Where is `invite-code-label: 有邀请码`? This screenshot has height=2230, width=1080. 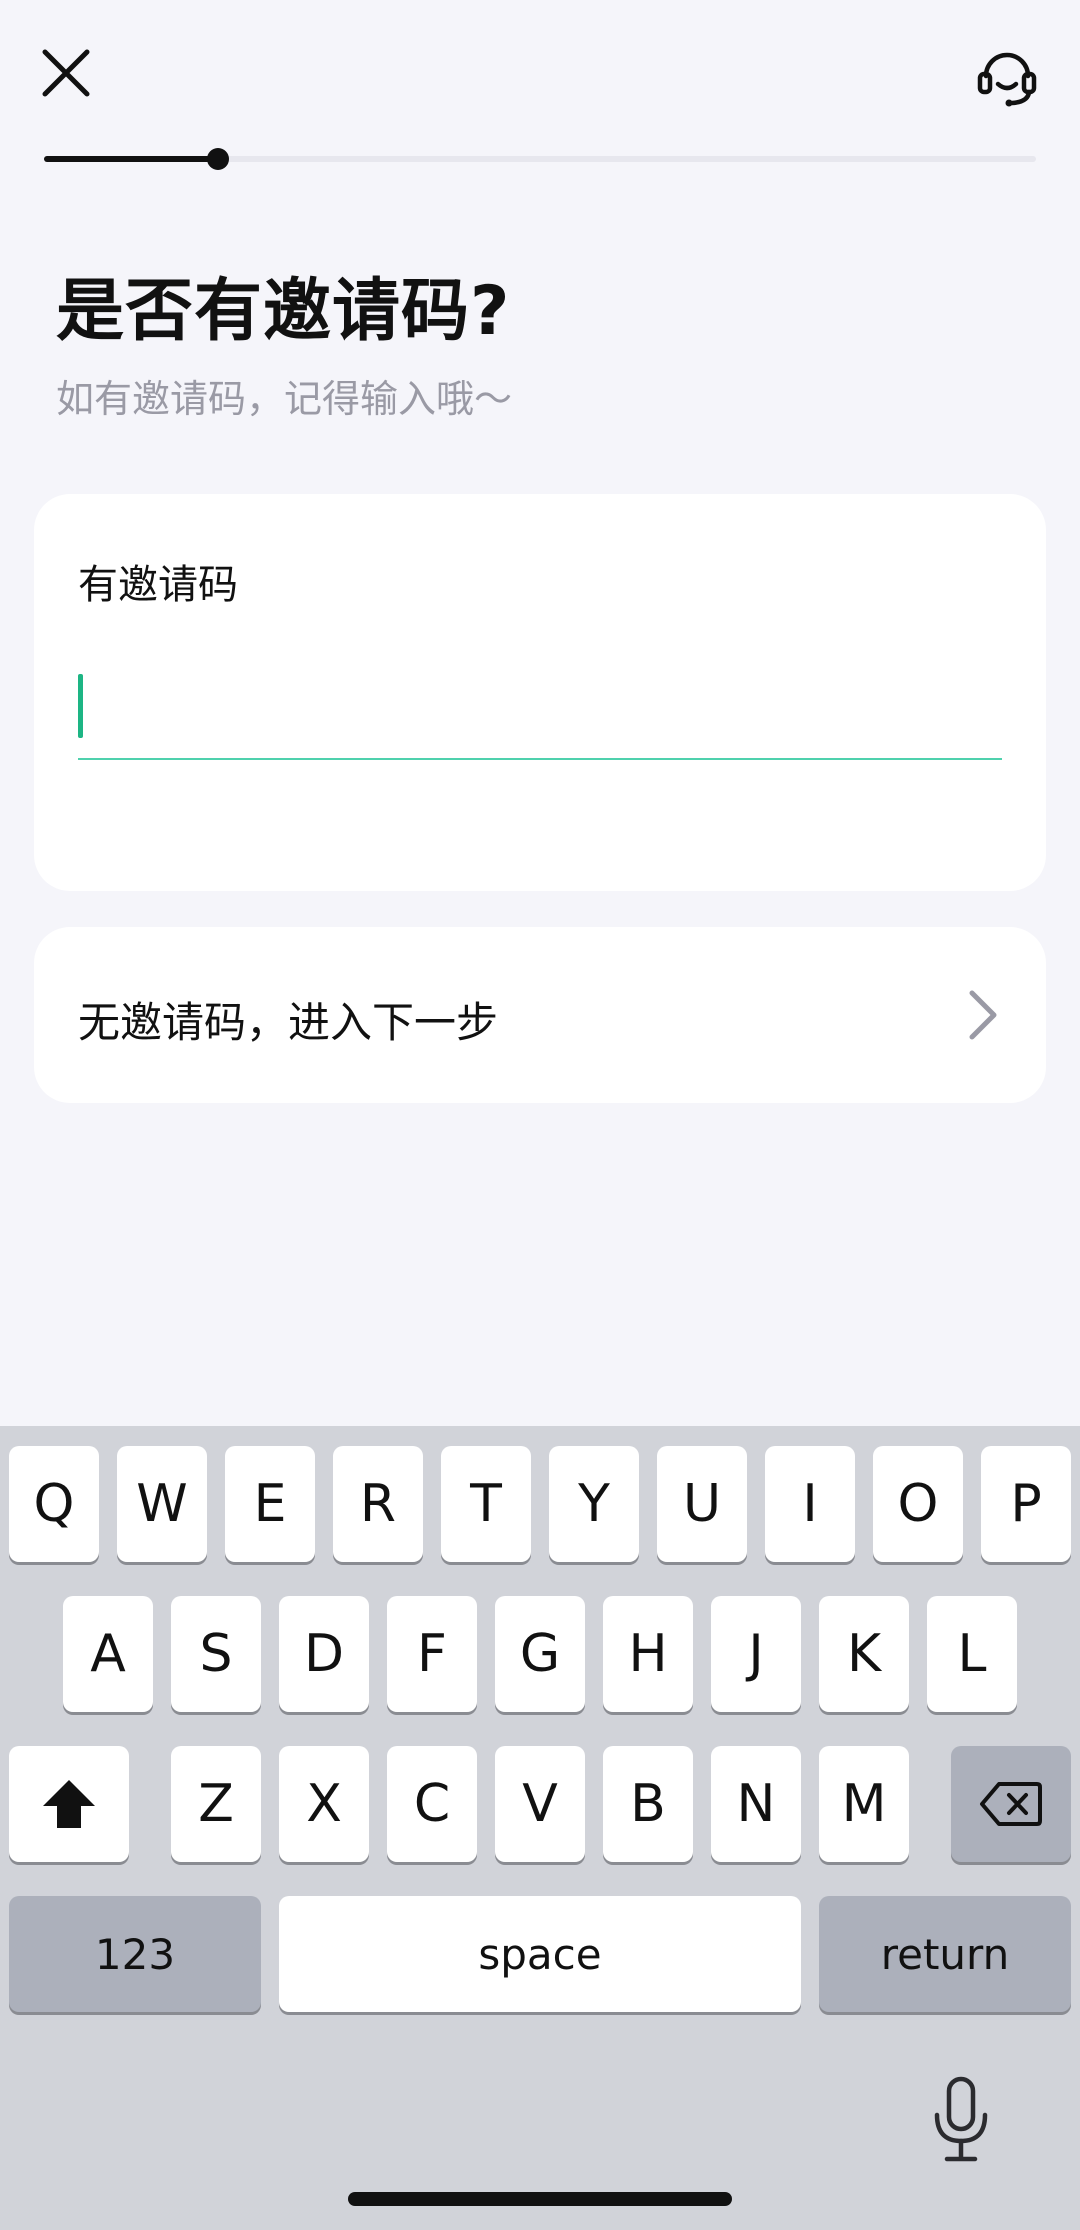
invite-code-label: 有邀请码 is located at coordinates (158, 585).